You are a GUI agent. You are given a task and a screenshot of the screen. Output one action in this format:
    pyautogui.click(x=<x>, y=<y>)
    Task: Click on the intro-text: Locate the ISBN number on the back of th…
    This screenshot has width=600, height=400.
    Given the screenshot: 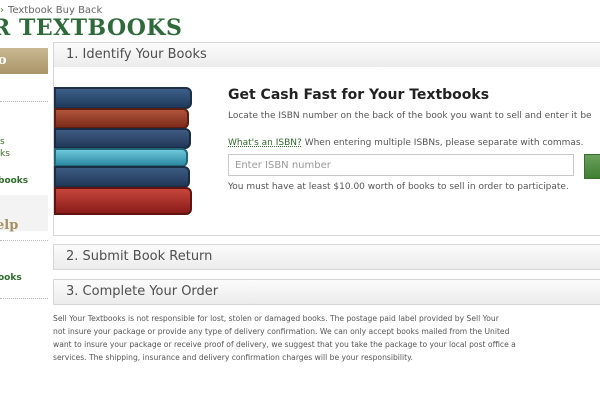 What is the action you would take?
    pyautogui.click(x=410, y=116)
    